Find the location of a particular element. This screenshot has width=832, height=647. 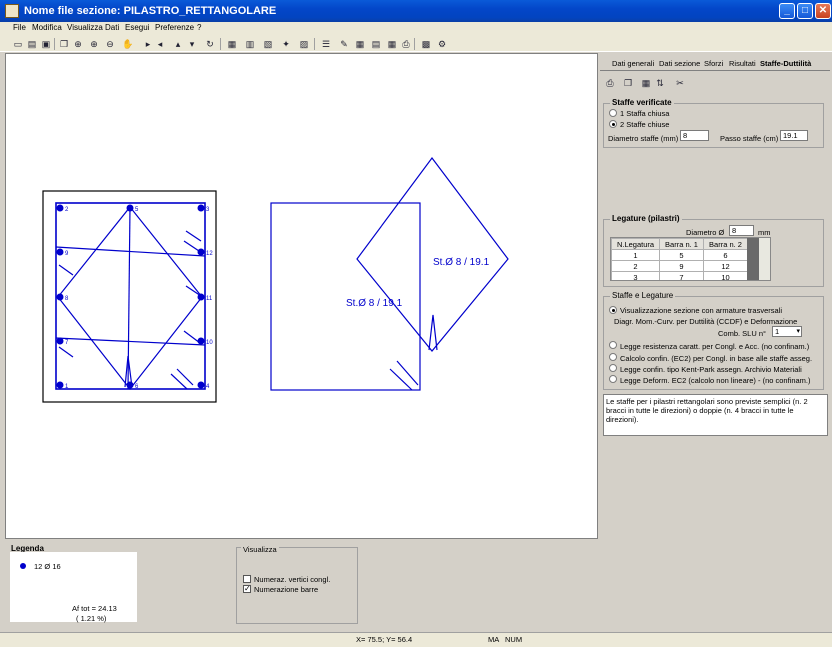

grid-icon: ▩ is located at coordinates (426, 44).